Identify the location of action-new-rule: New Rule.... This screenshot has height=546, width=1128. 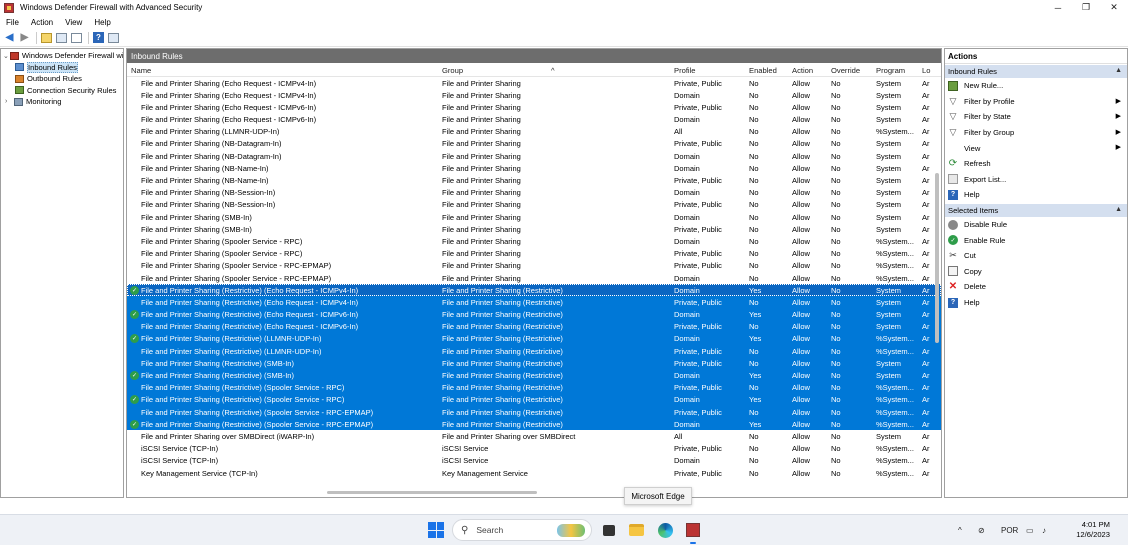
(1036, 86).